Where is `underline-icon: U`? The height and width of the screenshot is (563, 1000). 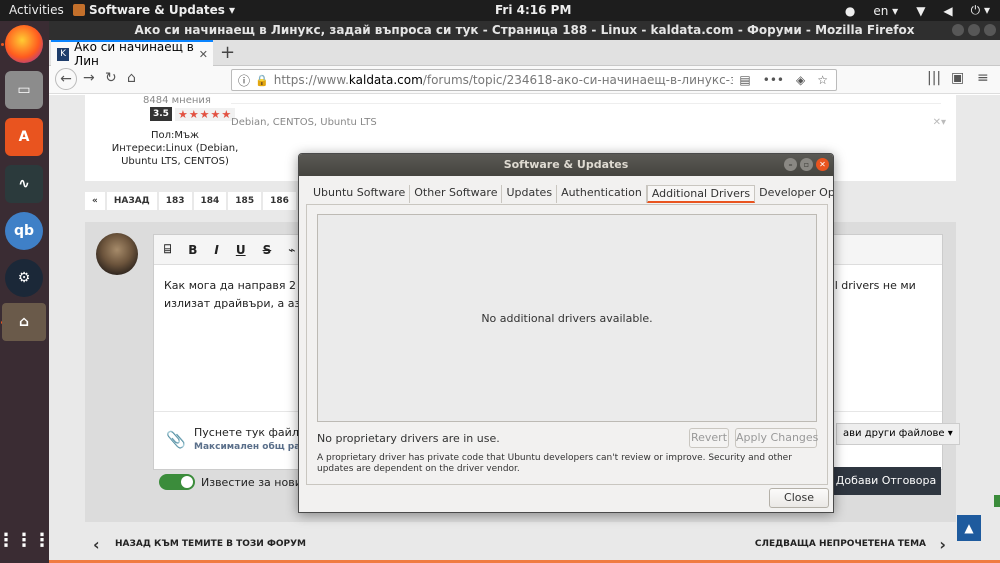 underline-icon: U is located at coordinates (241, 250).